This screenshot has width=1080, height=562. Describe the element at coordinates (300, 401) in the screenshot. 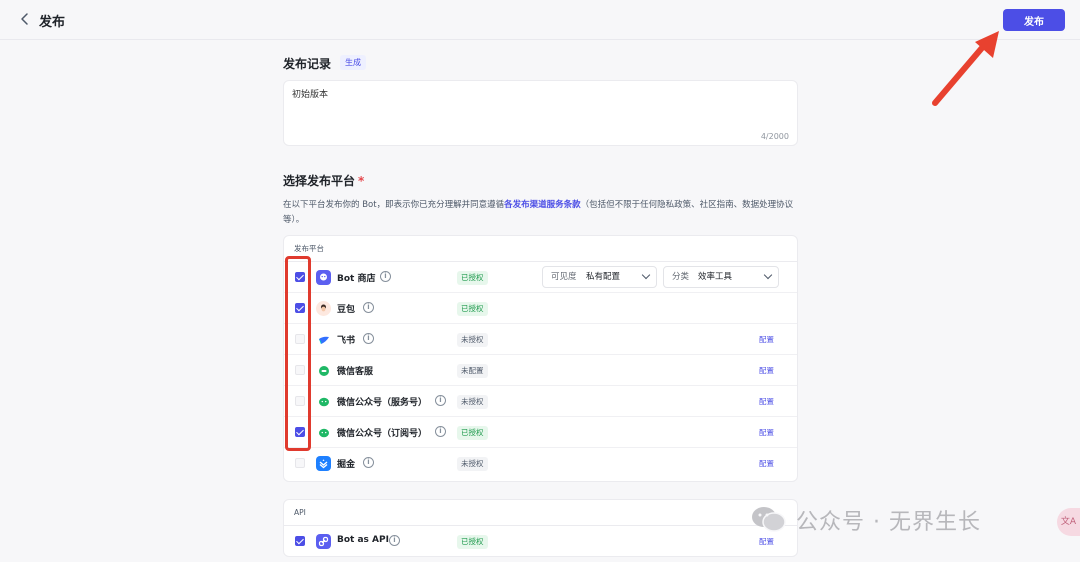

I see `checkbox-wechat-official-service` at that location.